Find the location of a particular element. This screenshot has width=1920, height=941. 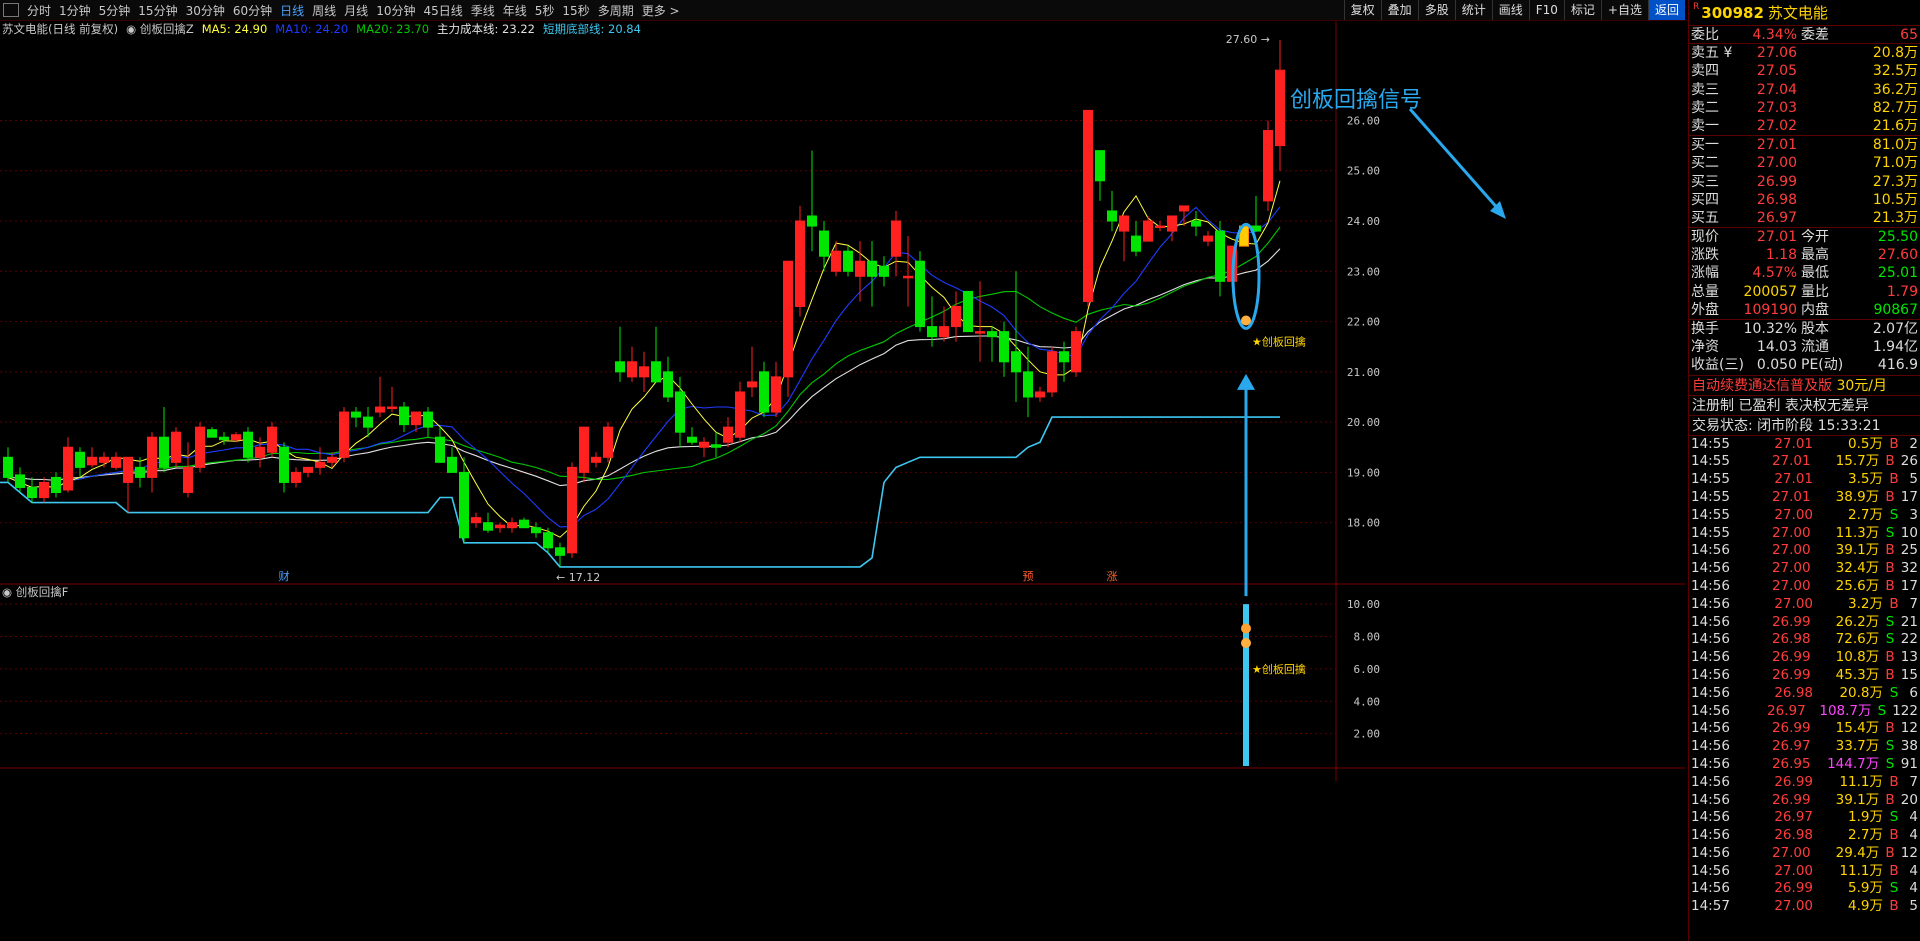

stat-value: 109190 is located at coordinates (1770, 309).